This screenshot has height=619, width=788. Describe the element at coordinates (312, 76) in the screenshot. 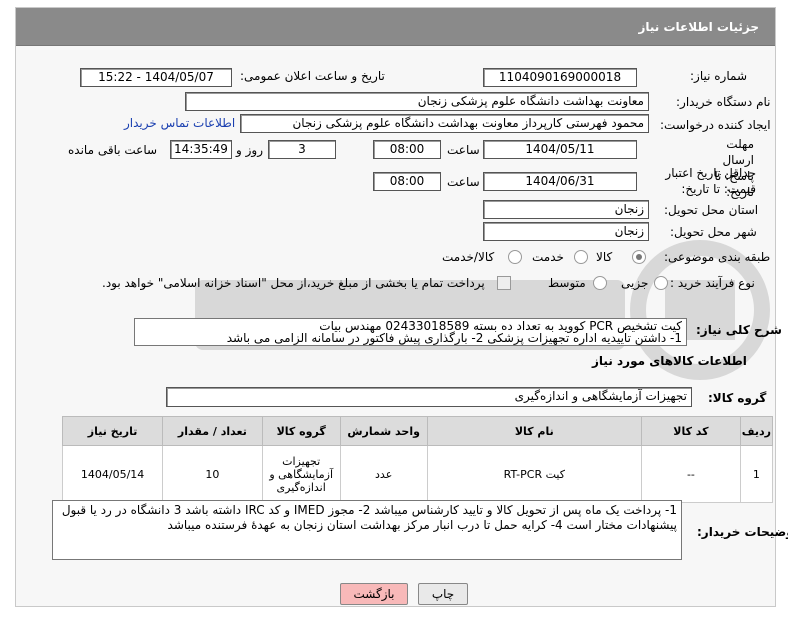

I see `announce-label: تاریخ و ساعت اعلان عمومی:` at that location.